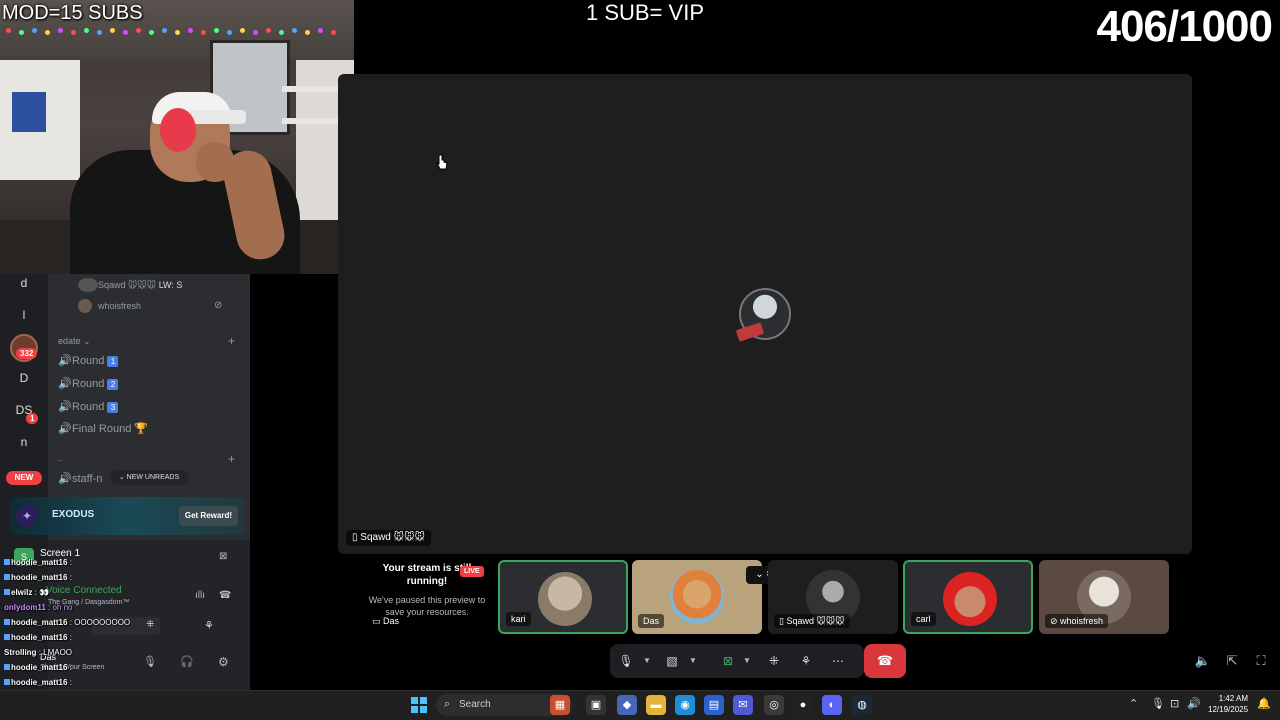 The width and height of the screenshot is (1280, 720). I want to click on task-view-icon: ▣, so click(596, 705).